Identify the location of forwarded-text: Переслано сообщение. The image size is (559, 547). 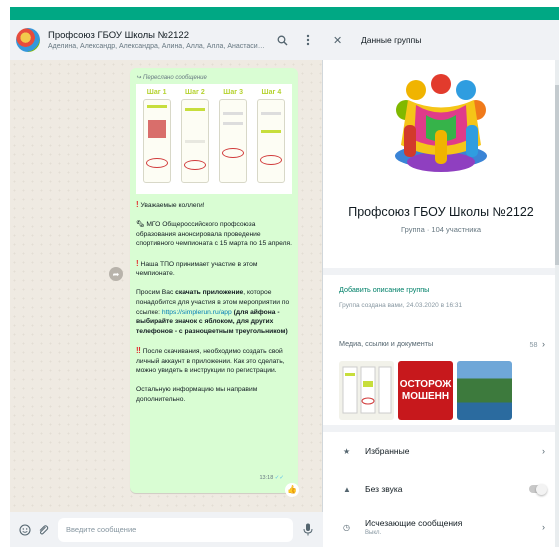
(175, 77).